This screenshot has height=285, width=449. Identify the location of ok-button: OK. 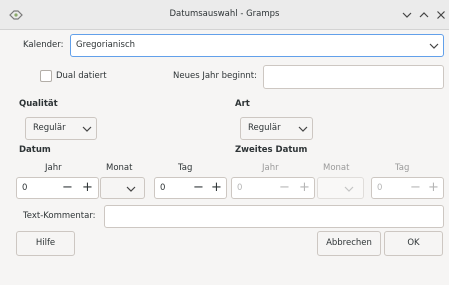
(413, 243).